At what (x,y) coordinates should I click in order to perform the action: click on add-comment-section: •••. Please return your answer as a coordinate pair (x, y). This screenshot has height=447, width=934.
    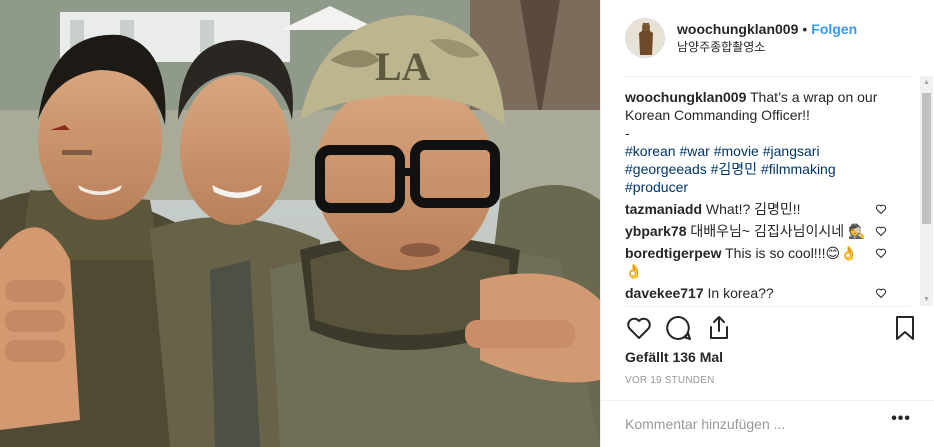
    Looking at the image, I should click on (767, 423).